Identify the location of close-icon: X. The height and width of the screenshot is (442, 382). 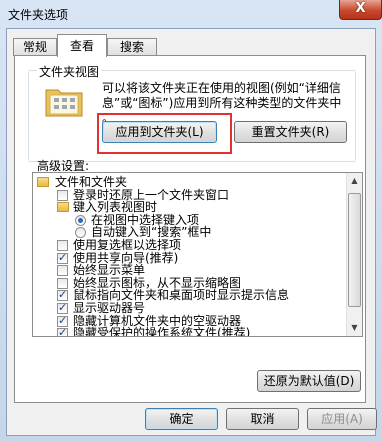
(360, 8).